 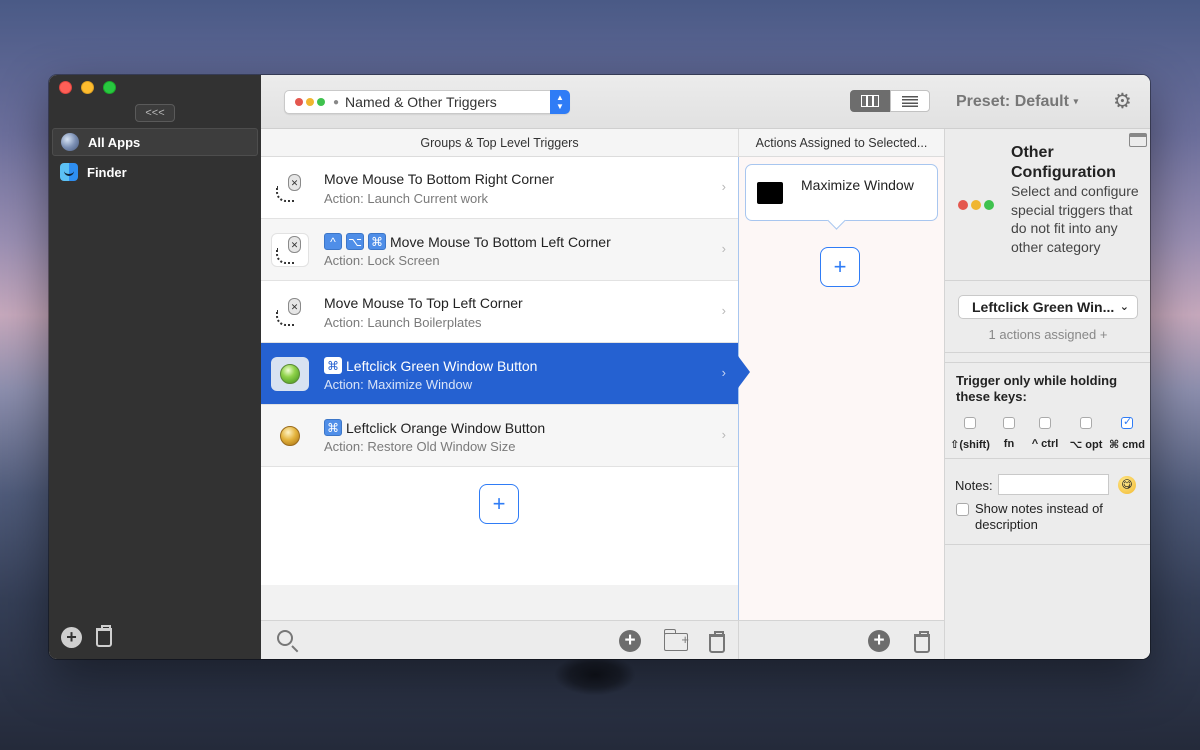 I want to click on sidebar-item-finder: Finder, so click(x=155, y=172).